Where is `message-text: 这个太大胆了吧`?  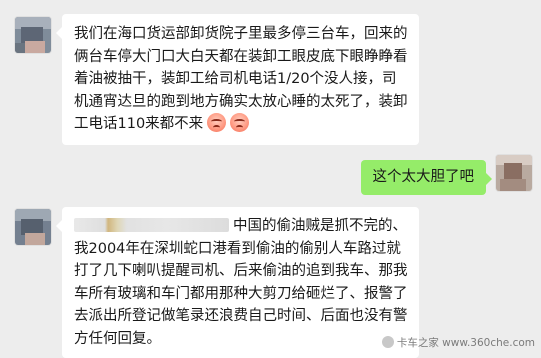 message-text: 这个太大胆了吧 is located at coordinates (423, 177).